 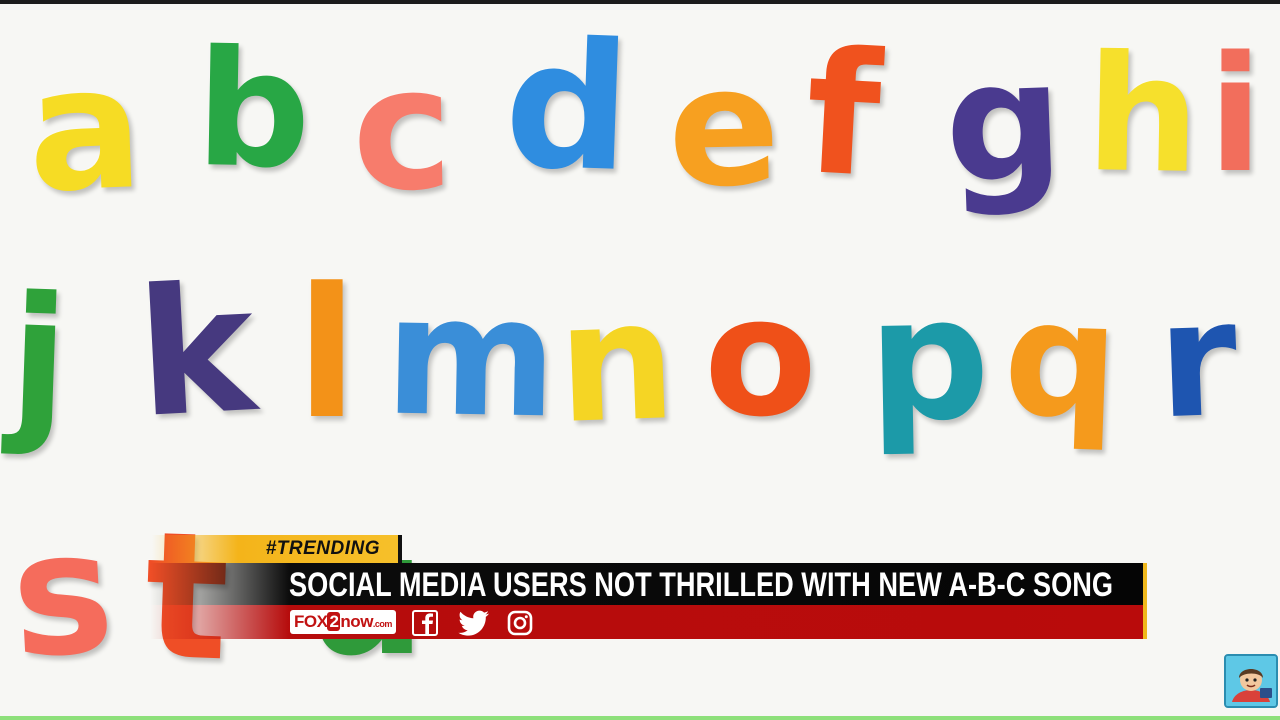 What do you see at coordinates (1197, 359) in the screenshot?
I see `clay-letter-r: r` at bounding box center [1197, 359].